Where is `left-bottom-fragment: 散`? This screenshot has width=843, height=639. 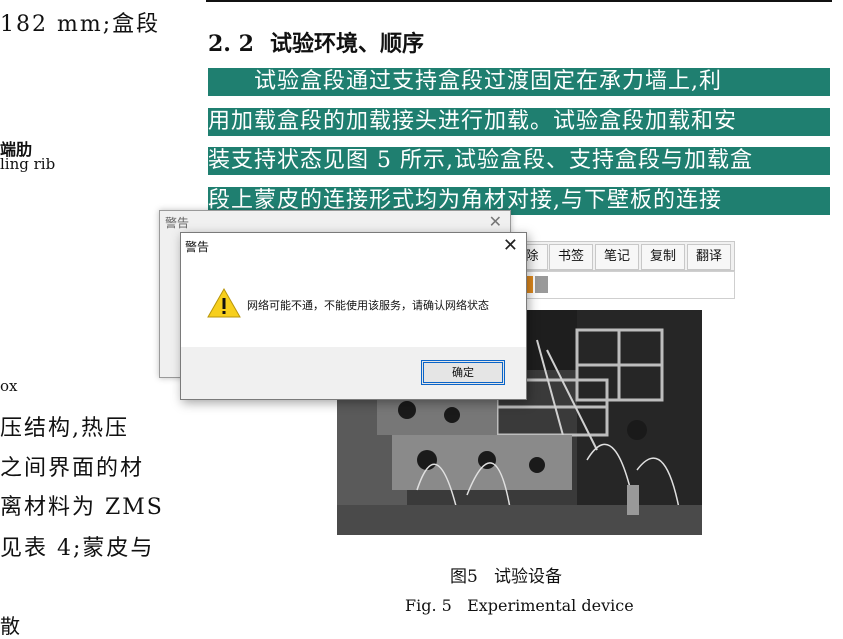 left-bottom-fragment: 散 is located at coordinates (10, 626).